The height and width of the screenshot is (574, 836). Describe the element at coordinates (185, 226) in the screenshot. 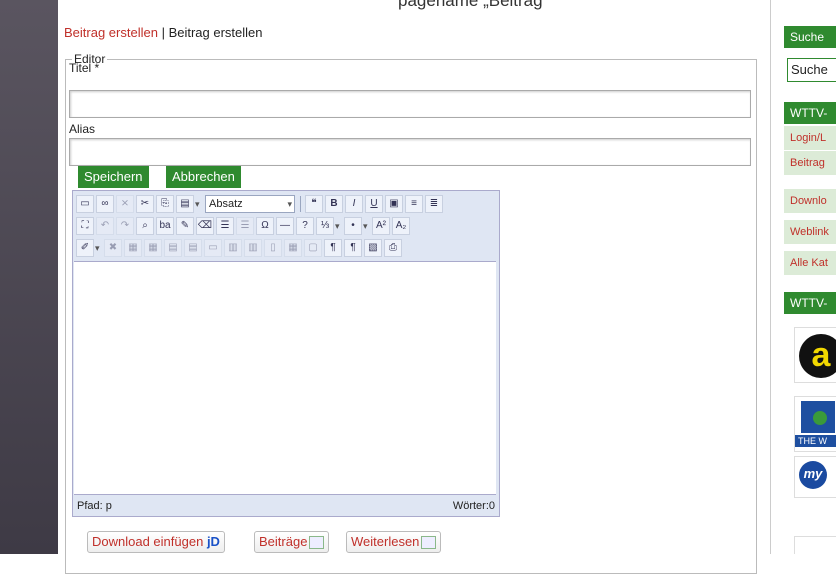

I see `cleanup-icon: ✎` at that location.